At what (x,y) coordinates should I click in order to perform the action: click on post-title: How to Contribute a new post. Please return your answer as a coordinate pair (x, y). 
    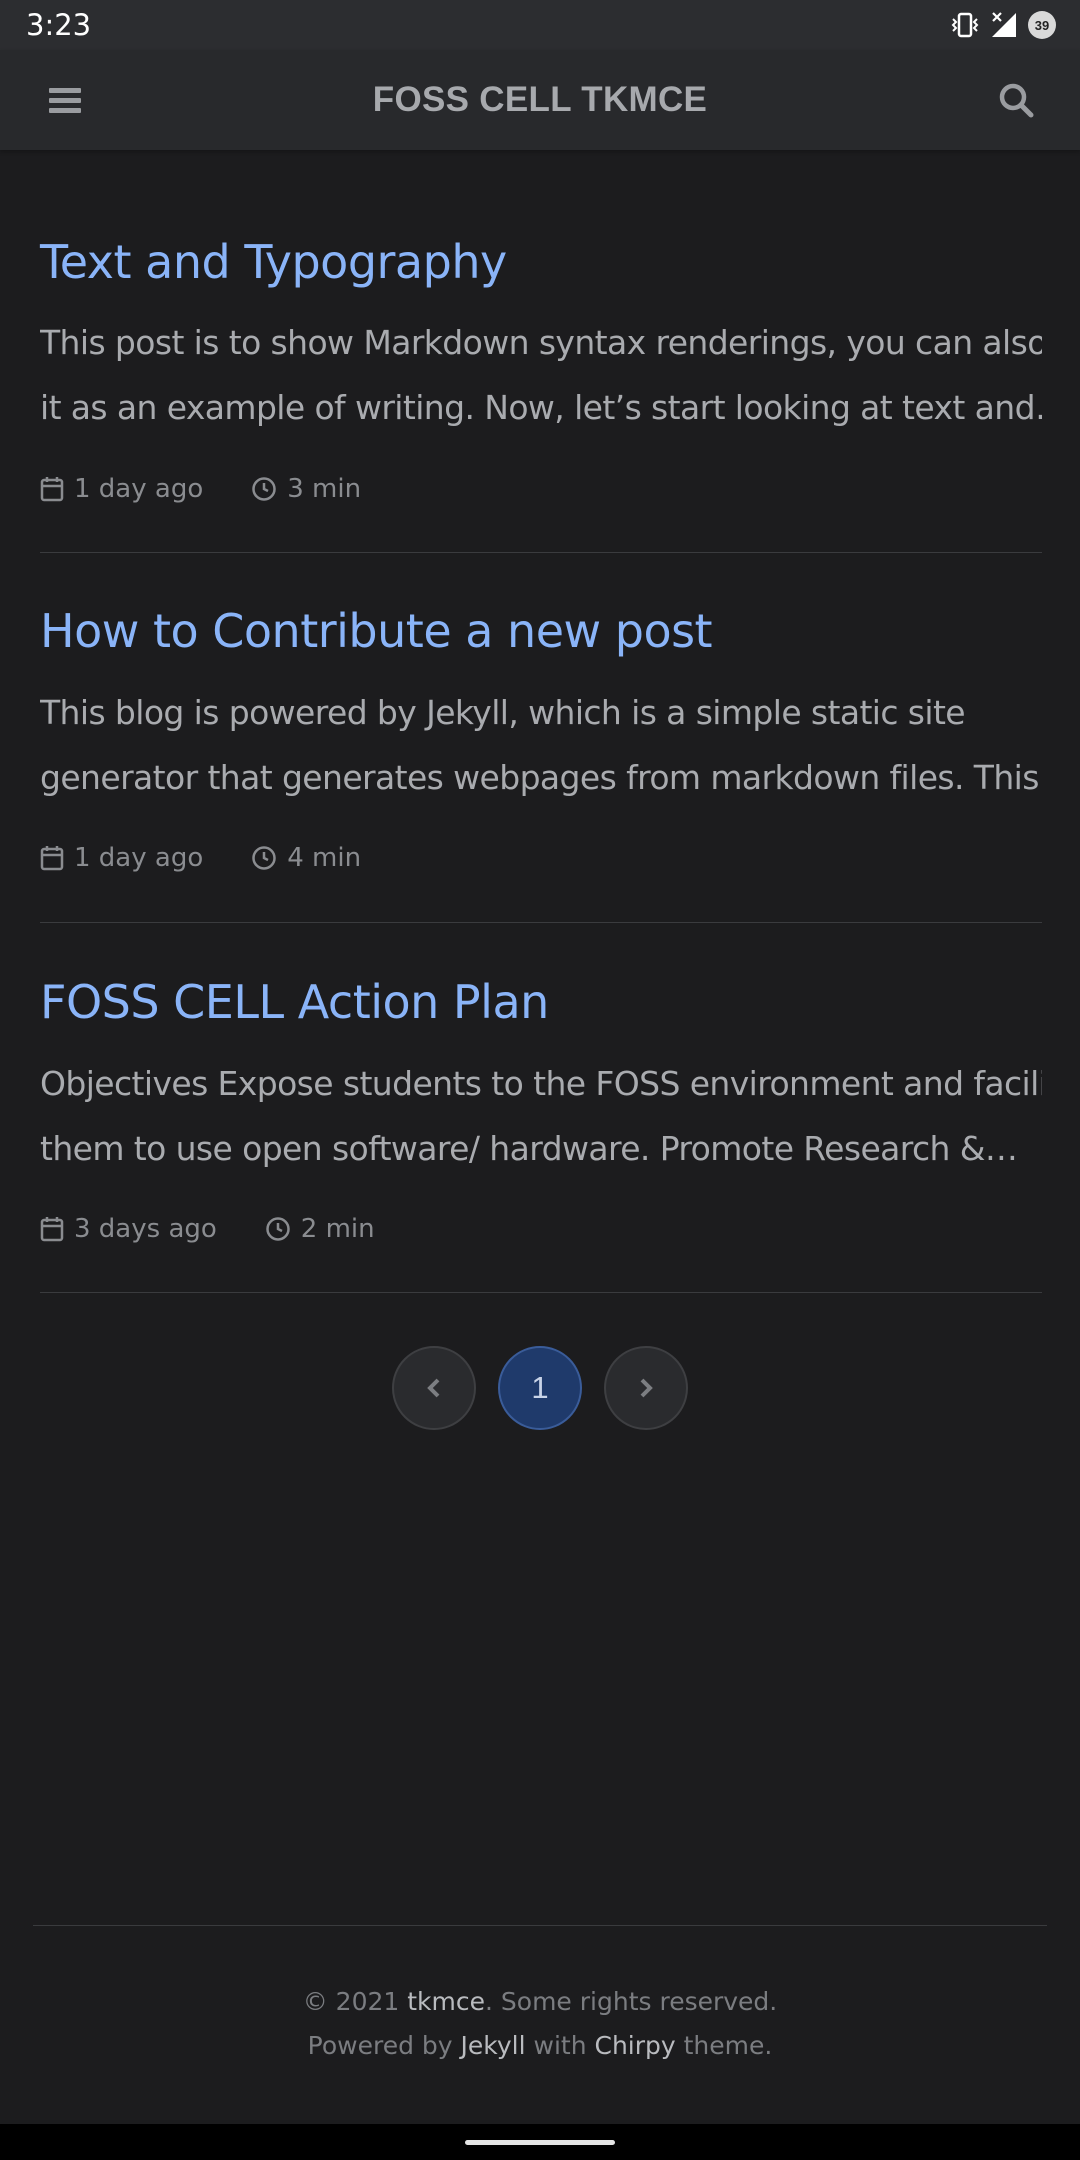
    Looking at the image, I should click on (376, 631).